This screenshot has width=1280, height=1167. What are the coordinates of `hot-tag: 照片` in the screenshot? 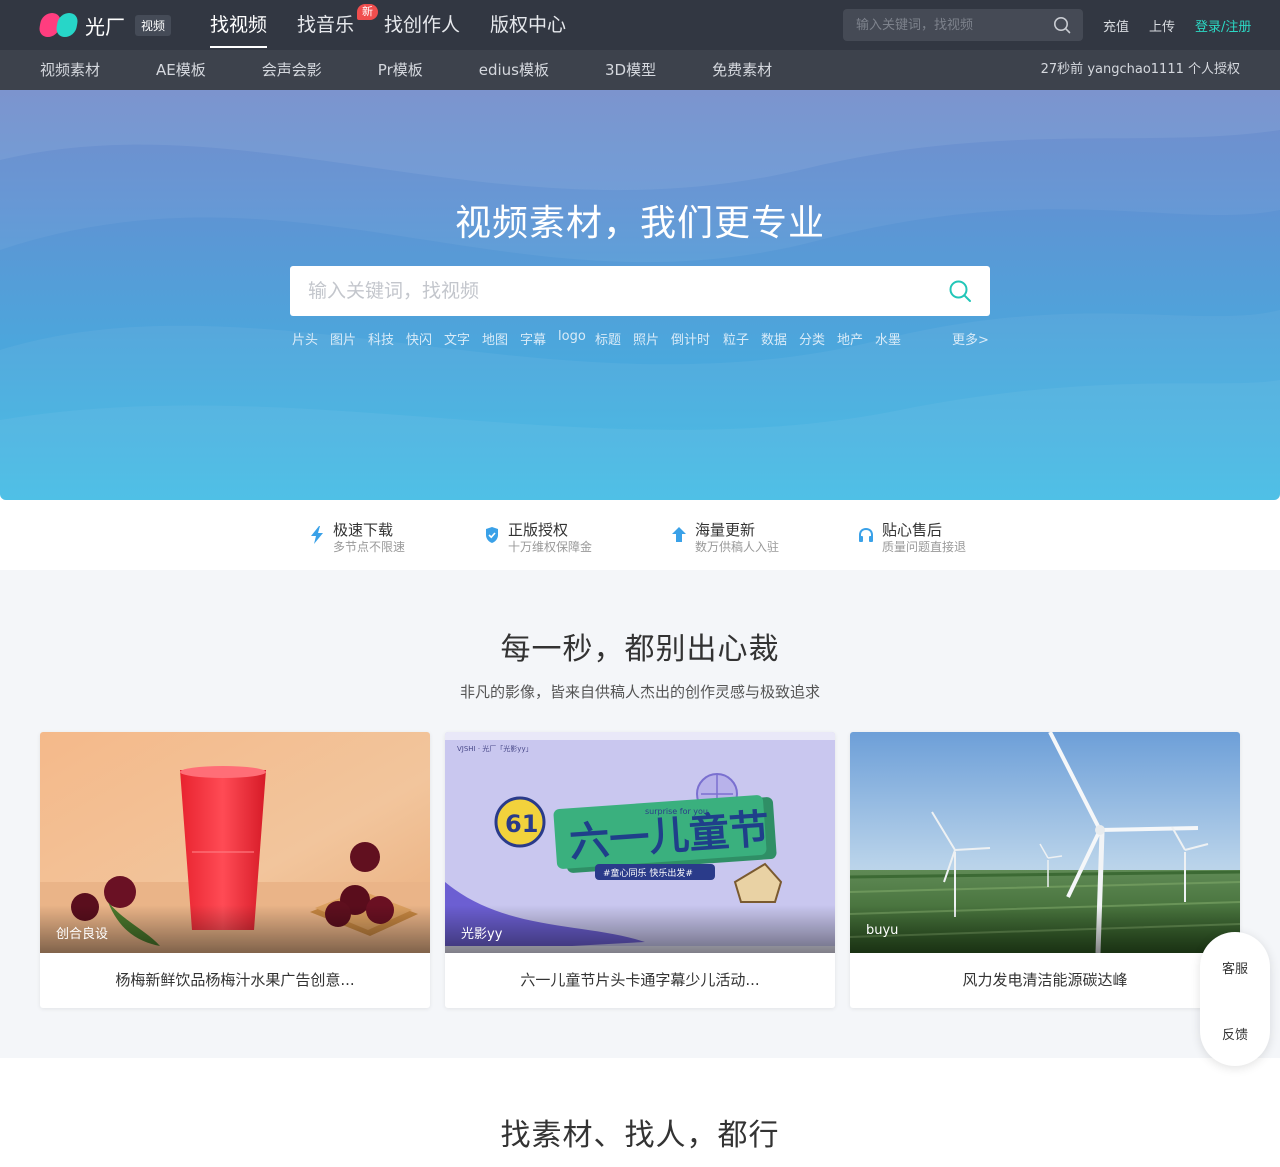 It's located at (646, 338).